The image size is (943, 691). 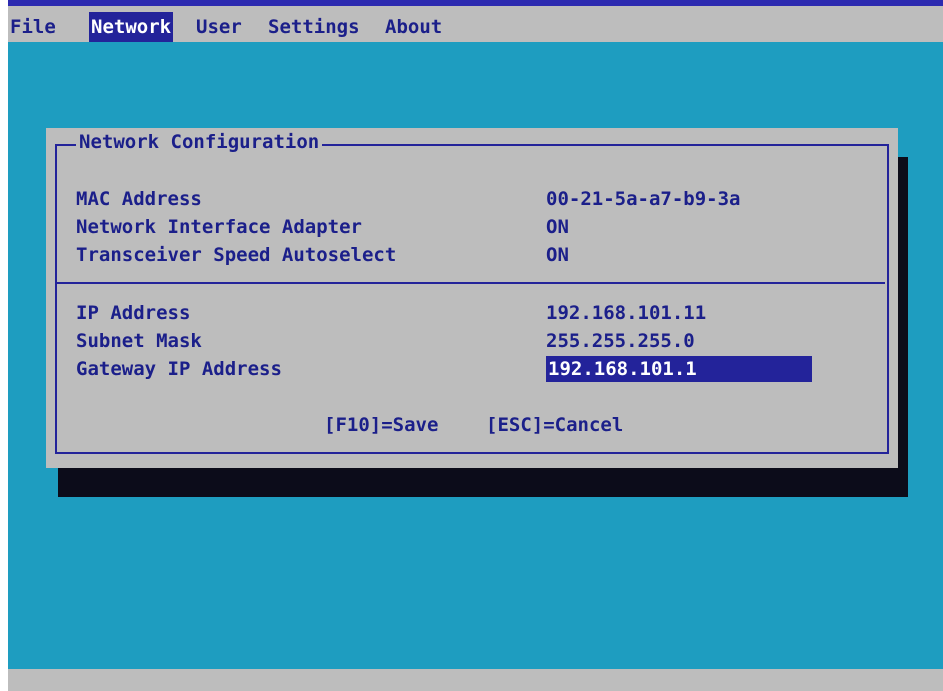 What do you see at coordinates (626, 313) in the screenshot?
I see `ip-address-field: 192.168.101.11` at bounding box center [626, 313].